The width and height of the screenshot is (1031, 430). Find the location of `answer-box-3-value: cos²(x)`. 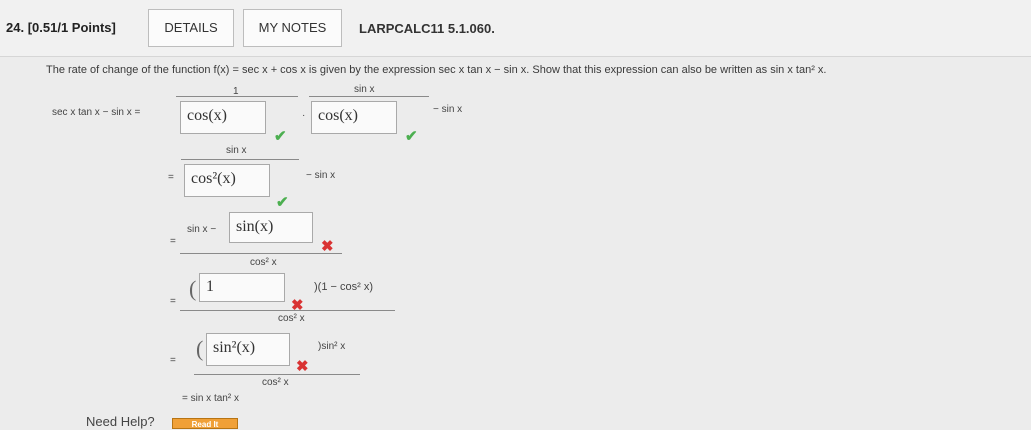

answer-box-3-value: cos²(x) is located at coordinates (213, 178).